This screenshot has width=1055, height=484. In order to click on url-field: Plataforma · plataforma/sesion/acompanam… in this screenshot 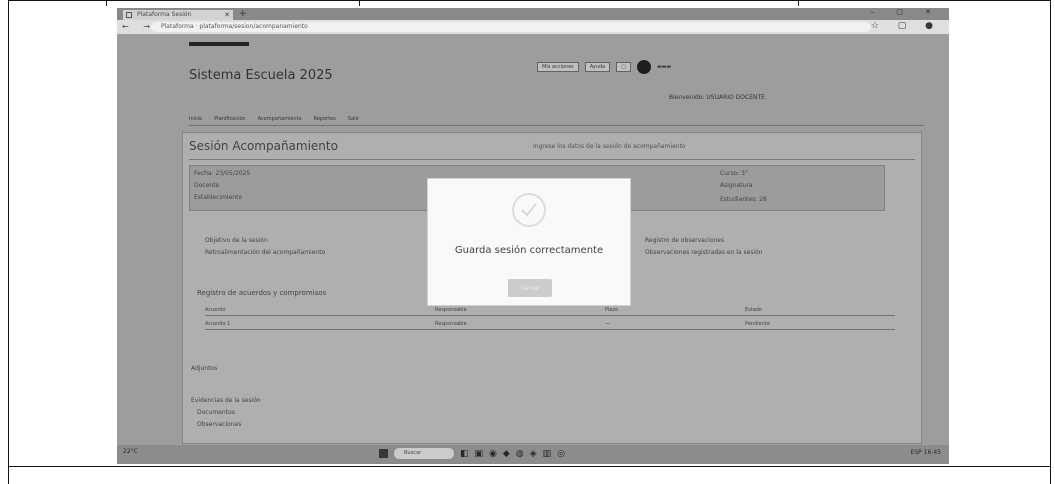, I will do `click(511, 27)`.